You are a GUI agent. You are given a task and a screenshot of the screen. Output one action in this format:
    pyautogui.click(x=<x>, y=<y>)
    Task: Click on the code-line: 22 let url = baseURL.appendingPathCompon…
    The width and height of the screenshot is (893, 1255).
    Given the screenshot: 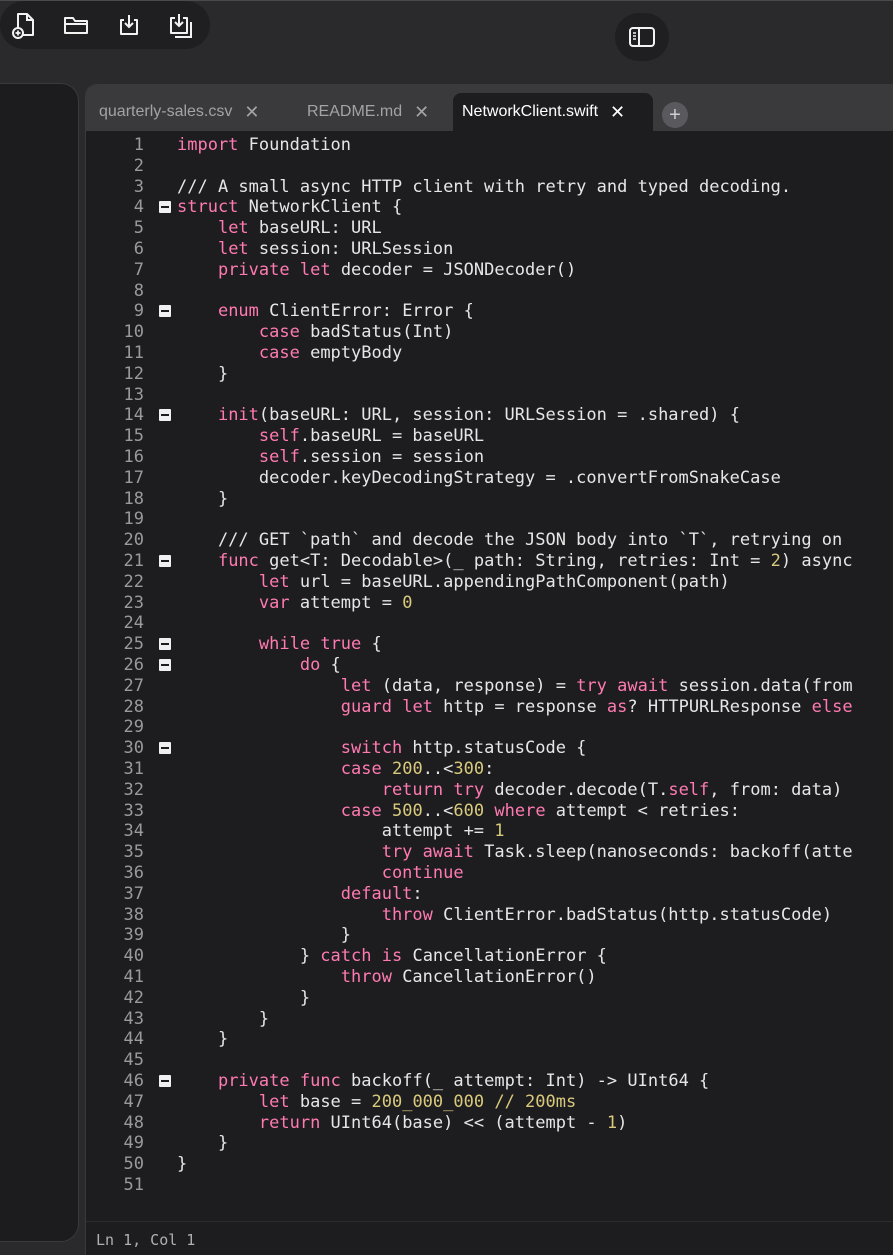 What is the action you would take?
    pyautogui.click(x=489, y=582)
    